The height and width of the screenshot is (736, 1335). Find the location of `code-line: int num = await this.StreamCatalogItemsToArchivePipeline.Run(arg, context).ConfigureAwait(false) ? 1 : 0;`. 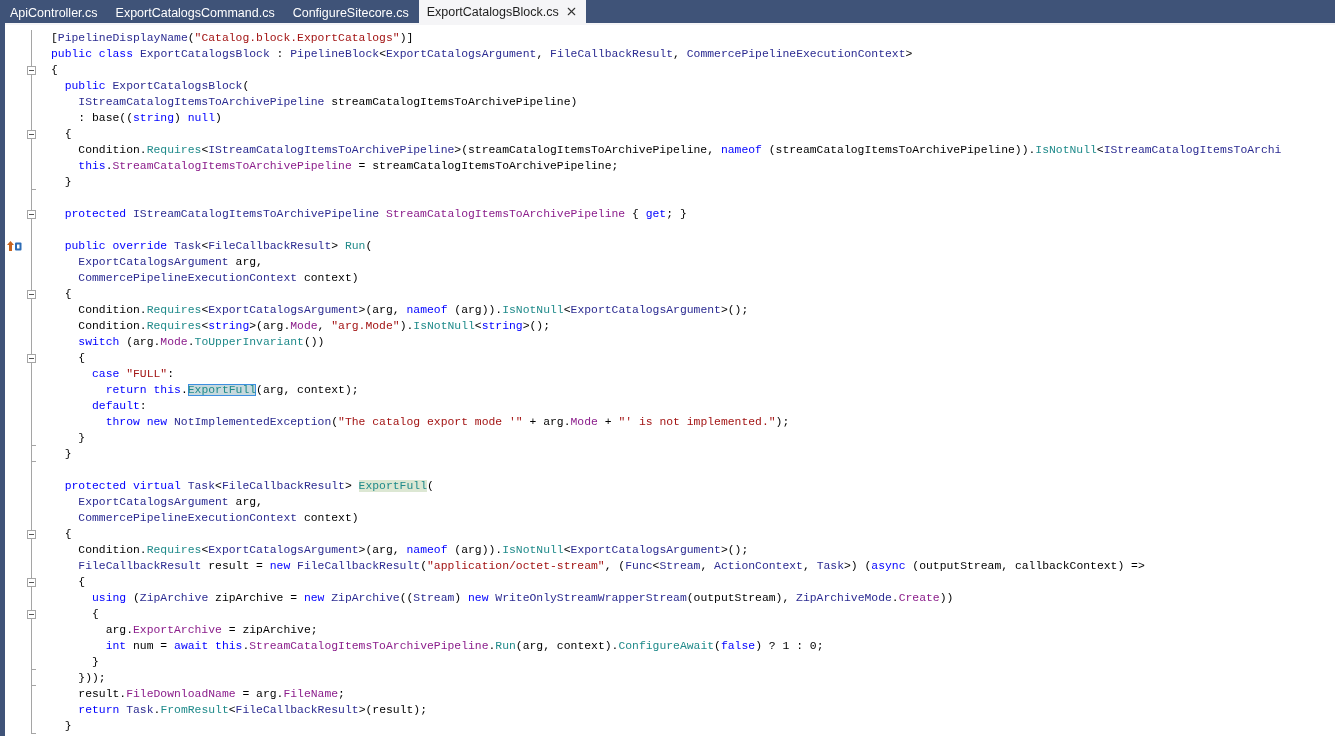

code-line: int num = await this.StreamCatalogItemsToArchivePipeline.Run(arg, context).ConfigureAwait(false) ? 1 : 0; is located at coordinates (464, 646).